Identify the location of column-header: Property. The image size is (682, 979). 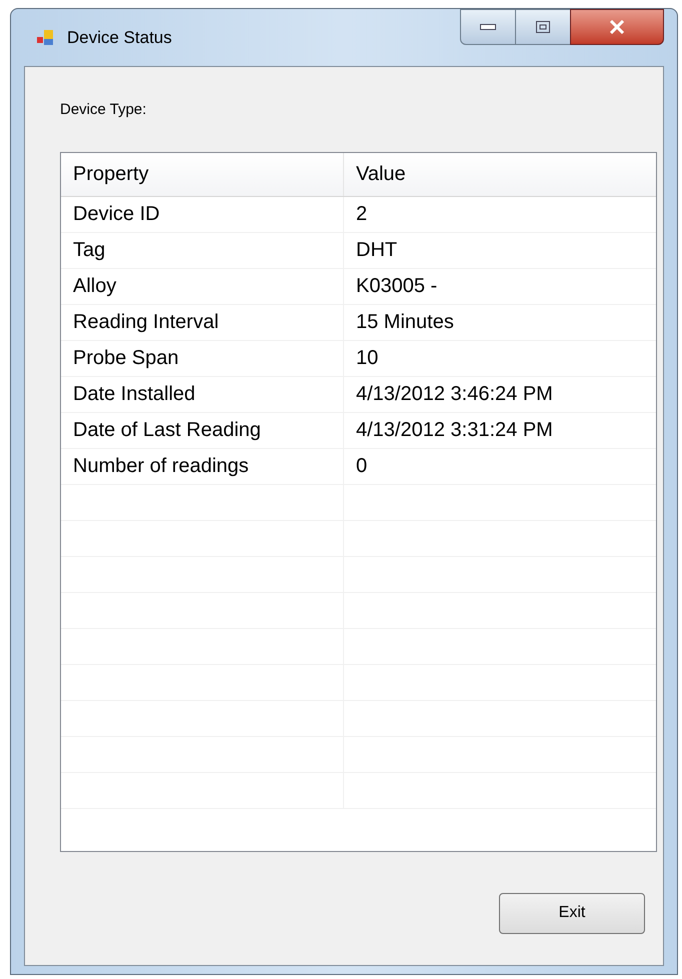
(202, 174).